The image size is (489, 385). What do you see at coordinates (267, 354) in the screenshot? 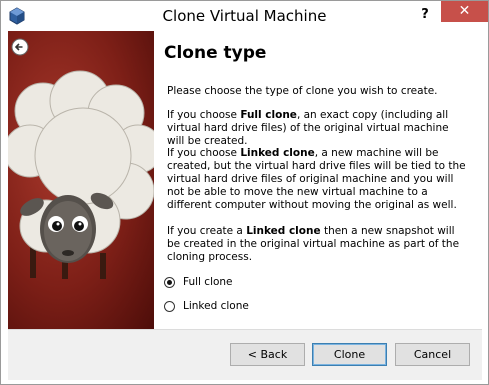
I see `back-button: < Back` at bounding box center [267, 354].